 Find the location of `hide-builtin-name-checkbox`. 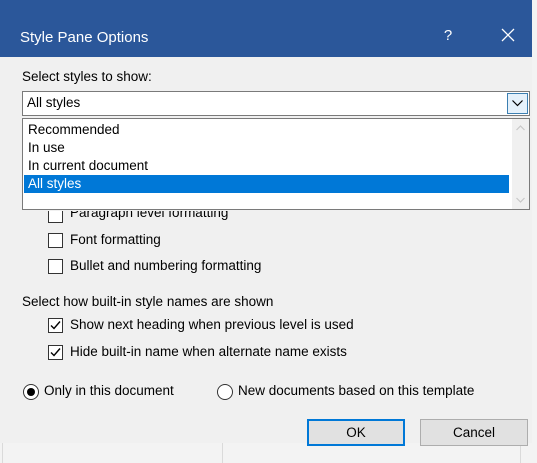

hide-builtin-name-checkbox is located at coordinates (55, 352).